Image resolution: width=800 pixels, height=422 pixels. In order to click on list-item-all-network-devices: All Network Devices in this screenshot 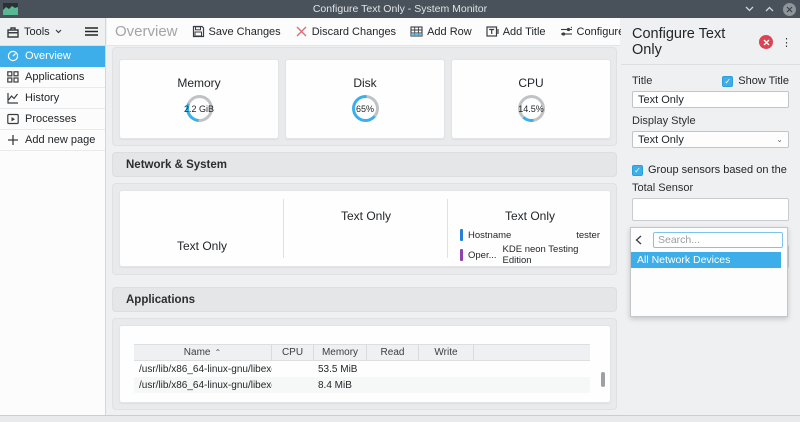, I will do `click(706, 260)`.